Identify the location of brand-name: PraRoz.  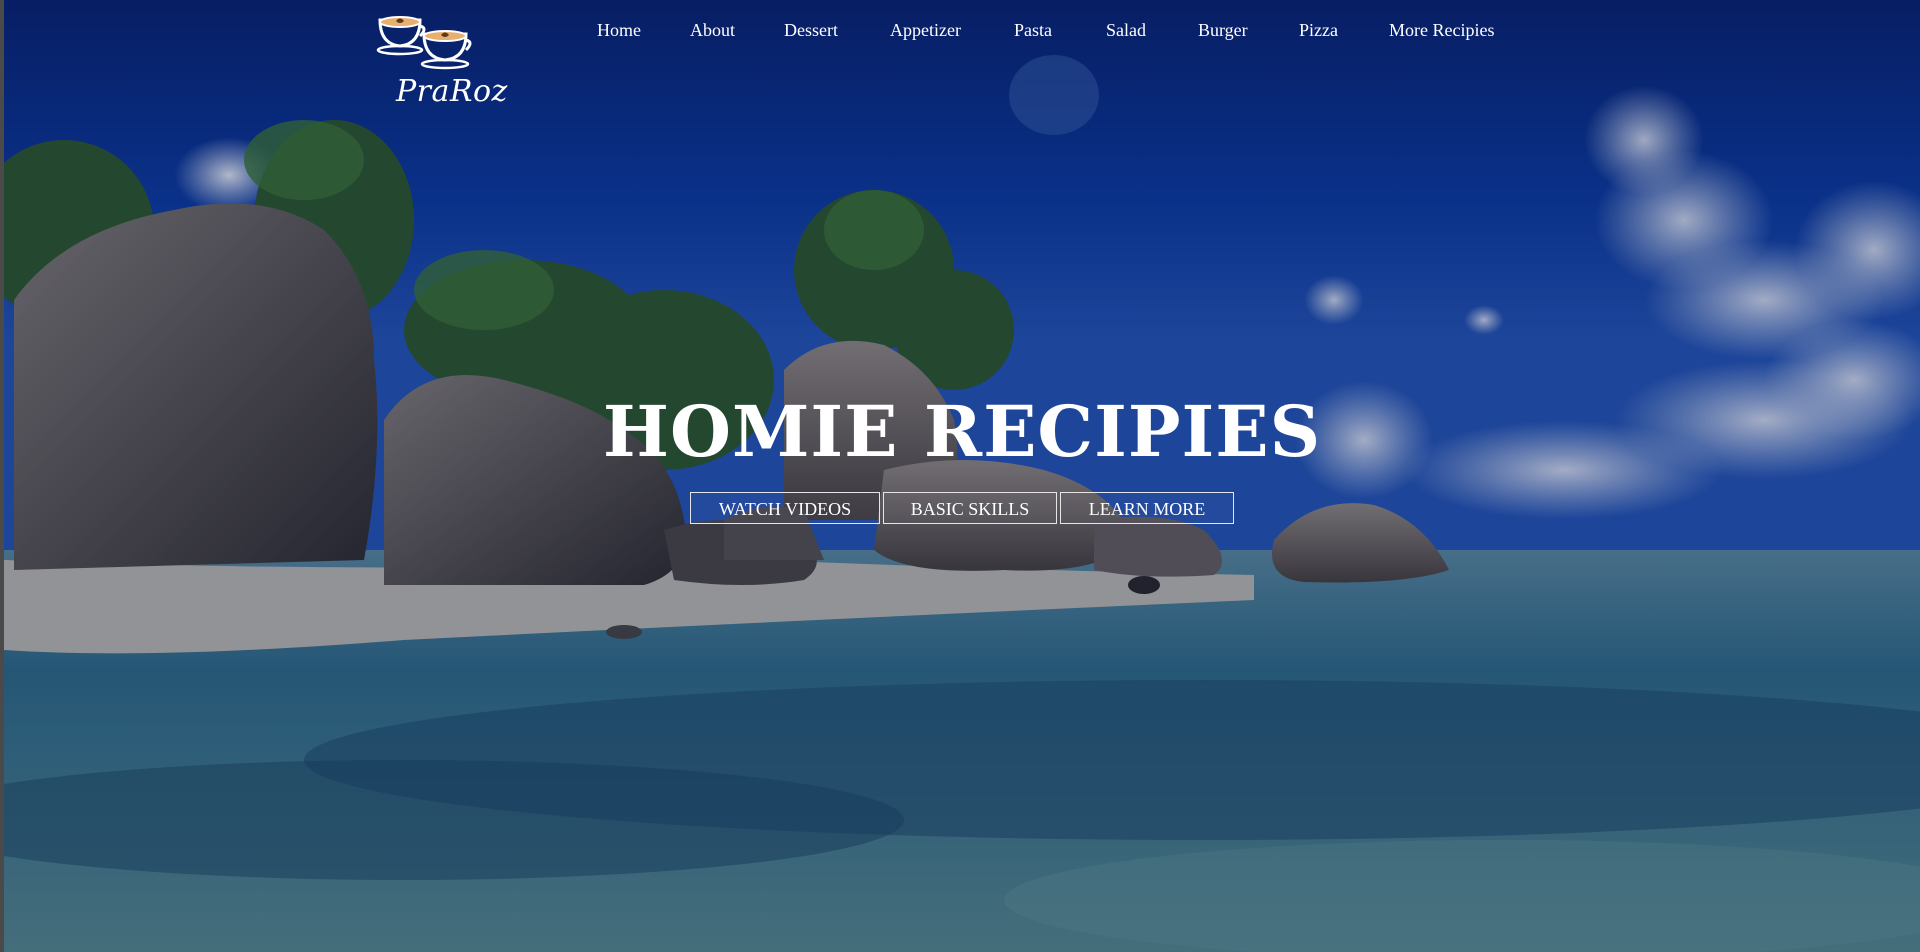
(452, 91).